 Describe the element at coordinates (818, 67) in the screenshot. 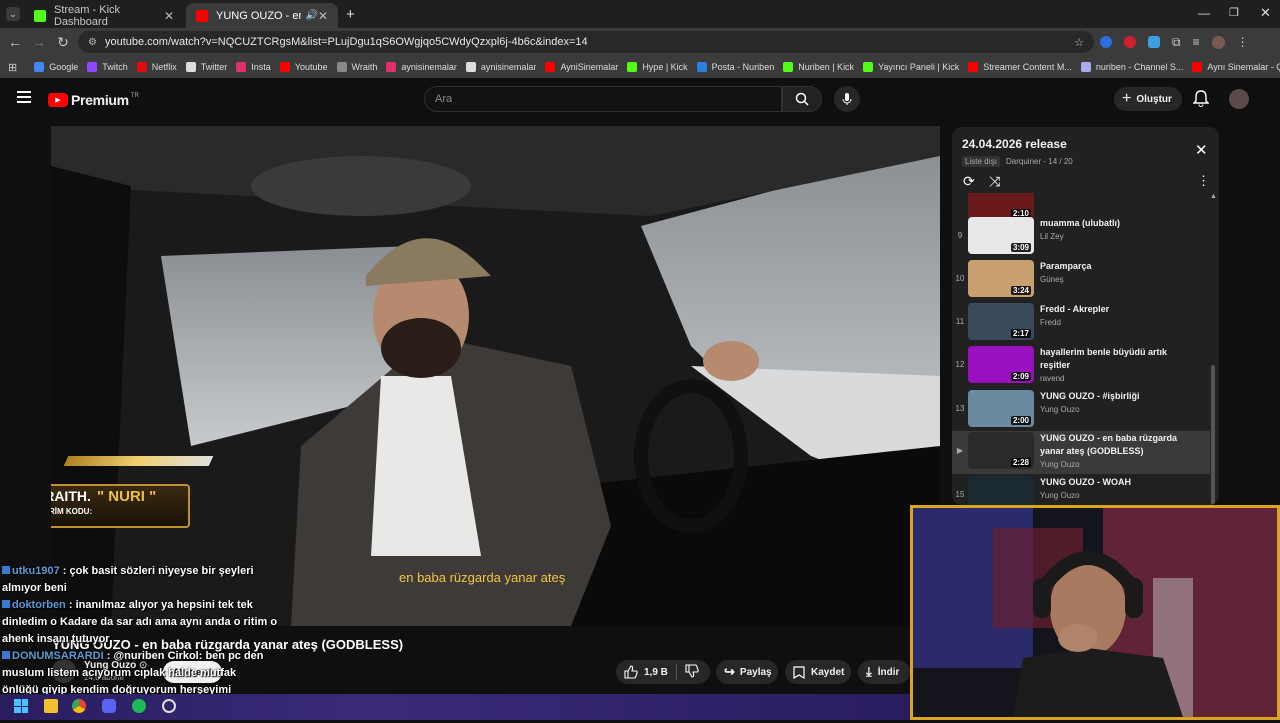

I see `bookmark-item: Nuriben | Kick` at that location.